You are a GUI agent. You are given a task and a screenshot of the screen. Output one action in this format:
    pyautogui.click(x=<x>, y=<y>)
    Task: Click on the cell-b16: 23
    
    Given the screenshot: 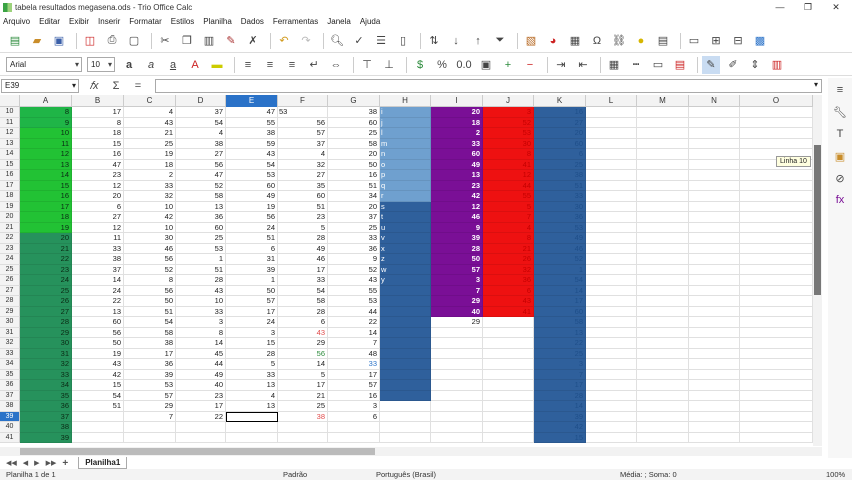 What is the action you would take?
    pyautogui.click(x=98, y=175)
    